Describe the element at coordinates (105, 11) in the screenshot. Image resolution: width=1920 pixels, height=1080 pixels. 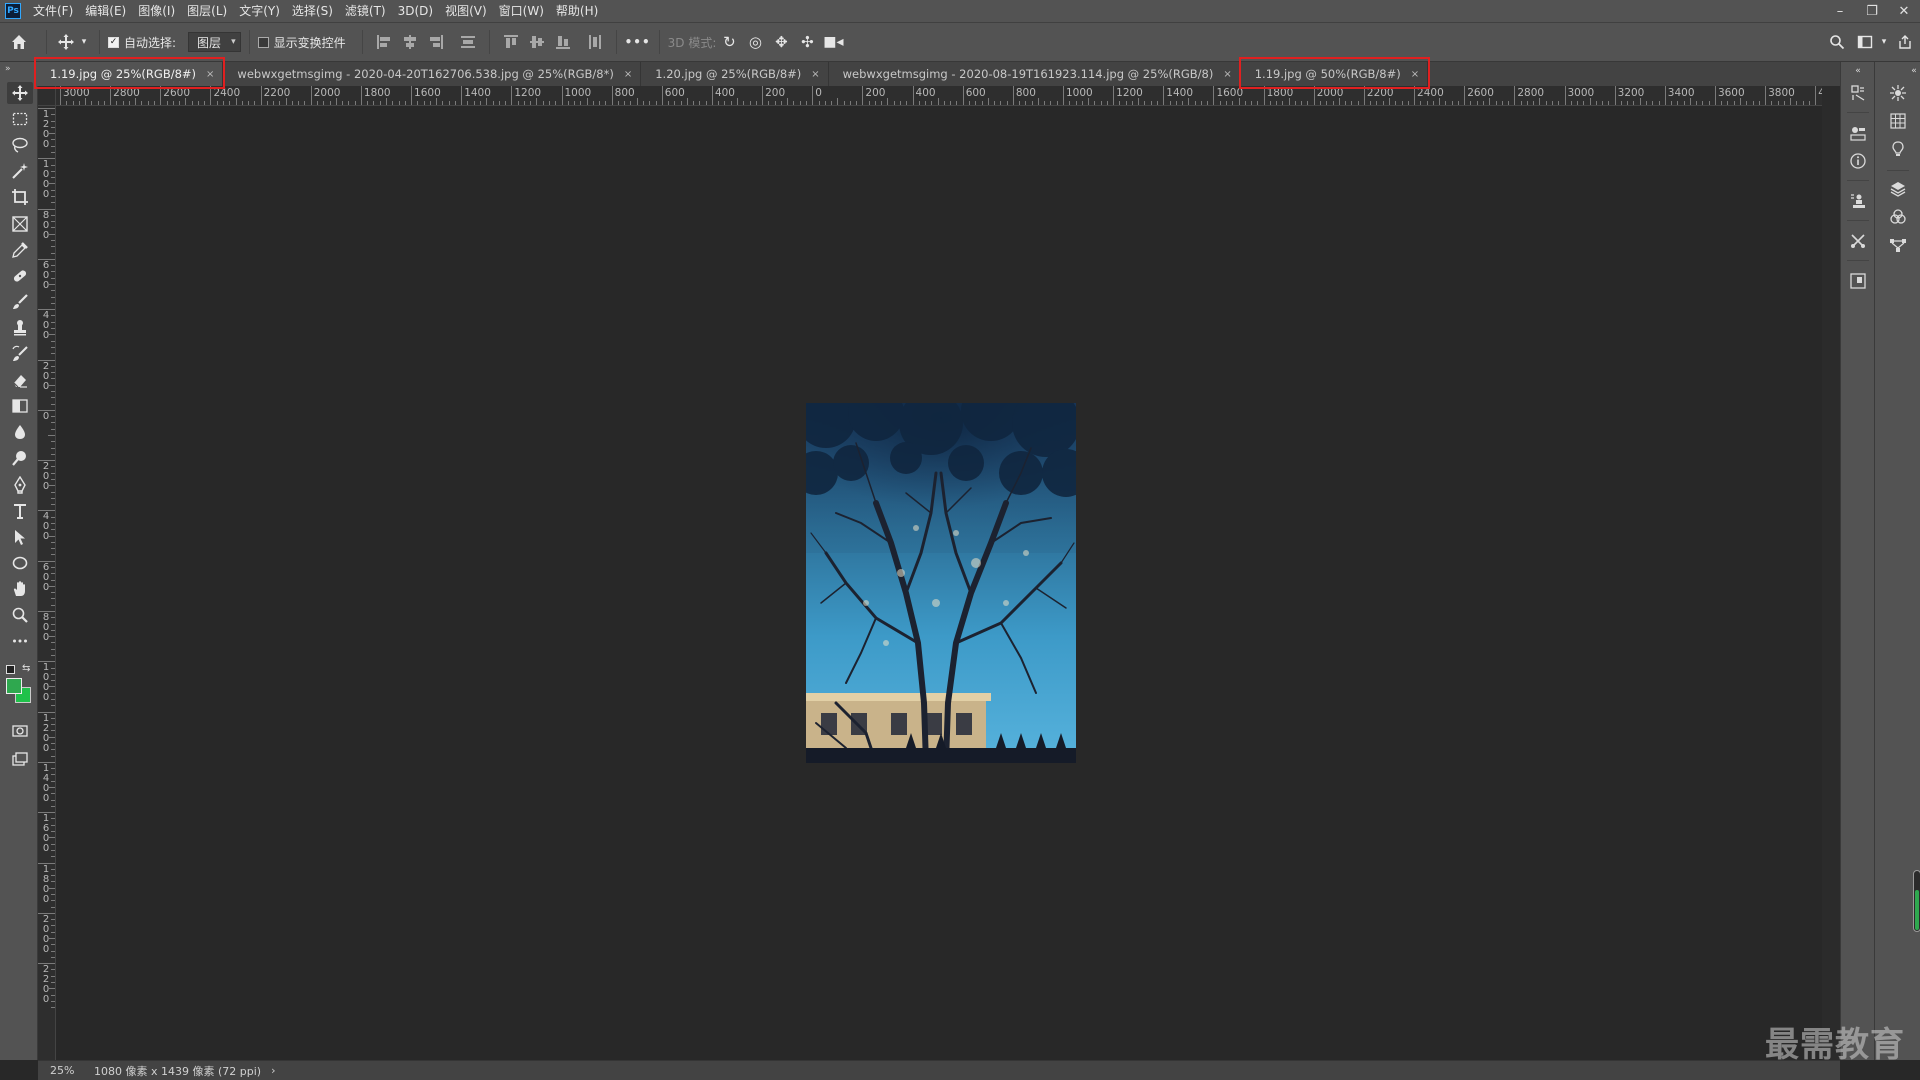
I see `menu-item: 编辑(E)` at that location.